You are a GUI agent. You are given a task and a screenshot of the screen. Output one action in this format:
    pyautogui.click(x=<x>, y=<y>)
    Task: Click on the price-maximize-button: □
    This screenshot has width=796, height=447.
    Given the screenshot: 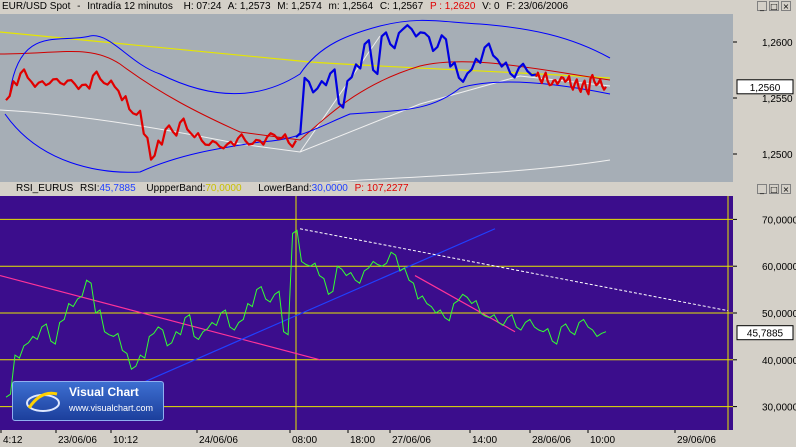 What is the action you would take?
    pyautogui.click(x=774, y=6)
    